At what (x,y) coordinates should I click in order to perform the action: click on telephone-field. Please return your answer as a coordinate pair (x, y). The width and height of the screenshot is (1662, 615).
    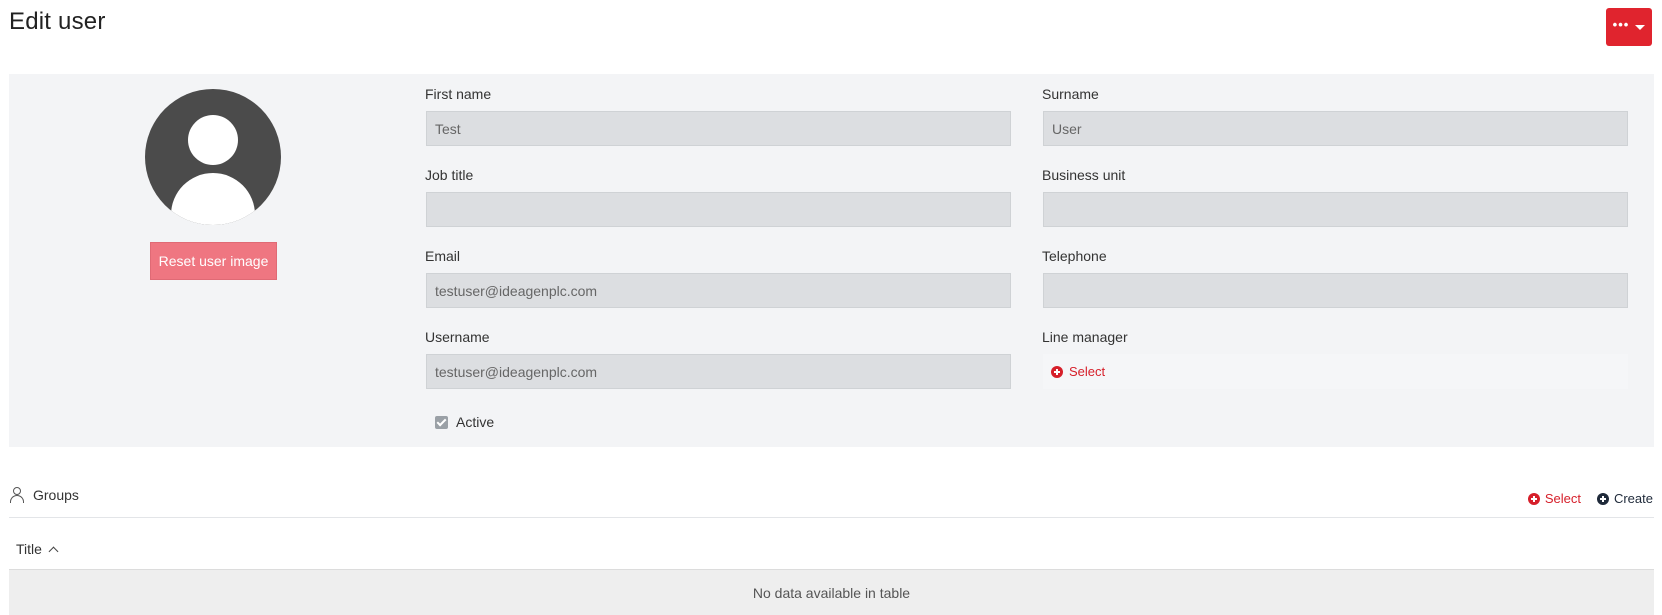
    Looking at the image, I should click on (1335, 290).